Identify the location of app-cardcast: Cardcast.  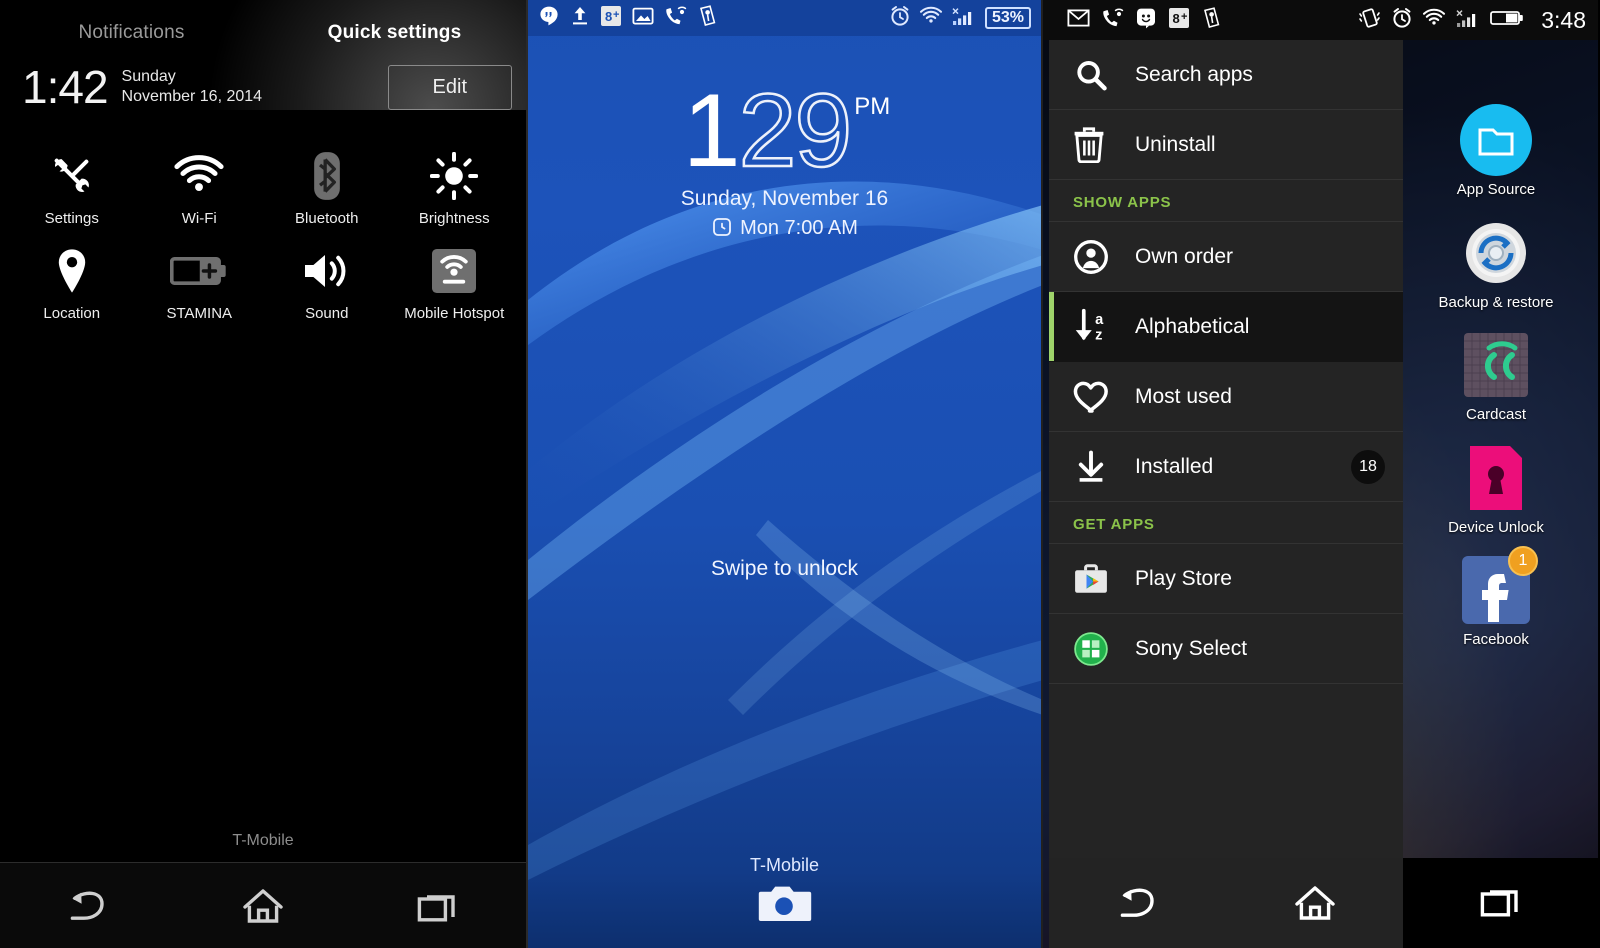
(1496, 375).